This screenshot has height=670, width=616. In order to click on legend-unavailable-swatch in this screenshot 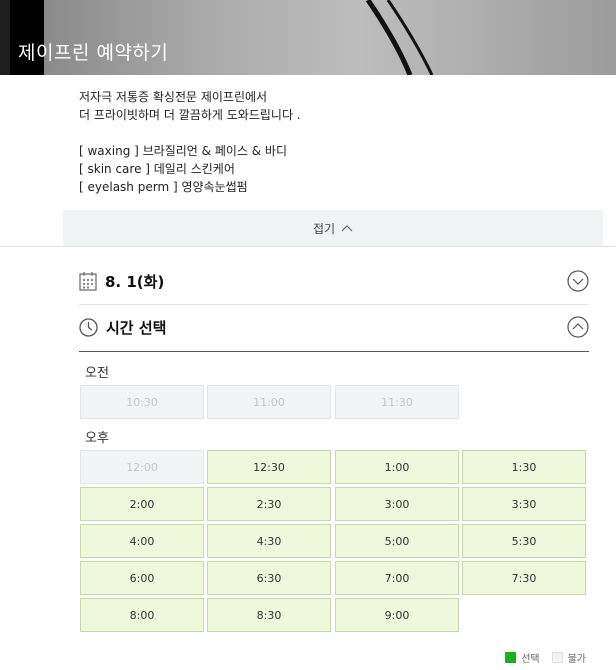, I will do `click(557, 657)`.